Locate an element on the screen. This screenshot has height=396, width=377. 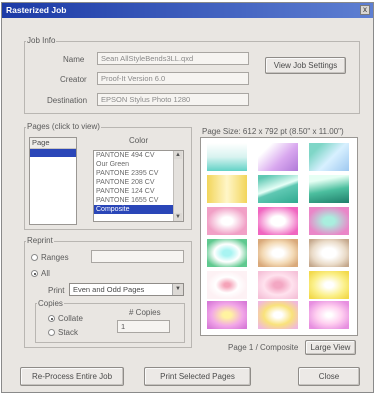
color-list-scrollbar: ▲ ▼ is located at coordinates (178, 186).